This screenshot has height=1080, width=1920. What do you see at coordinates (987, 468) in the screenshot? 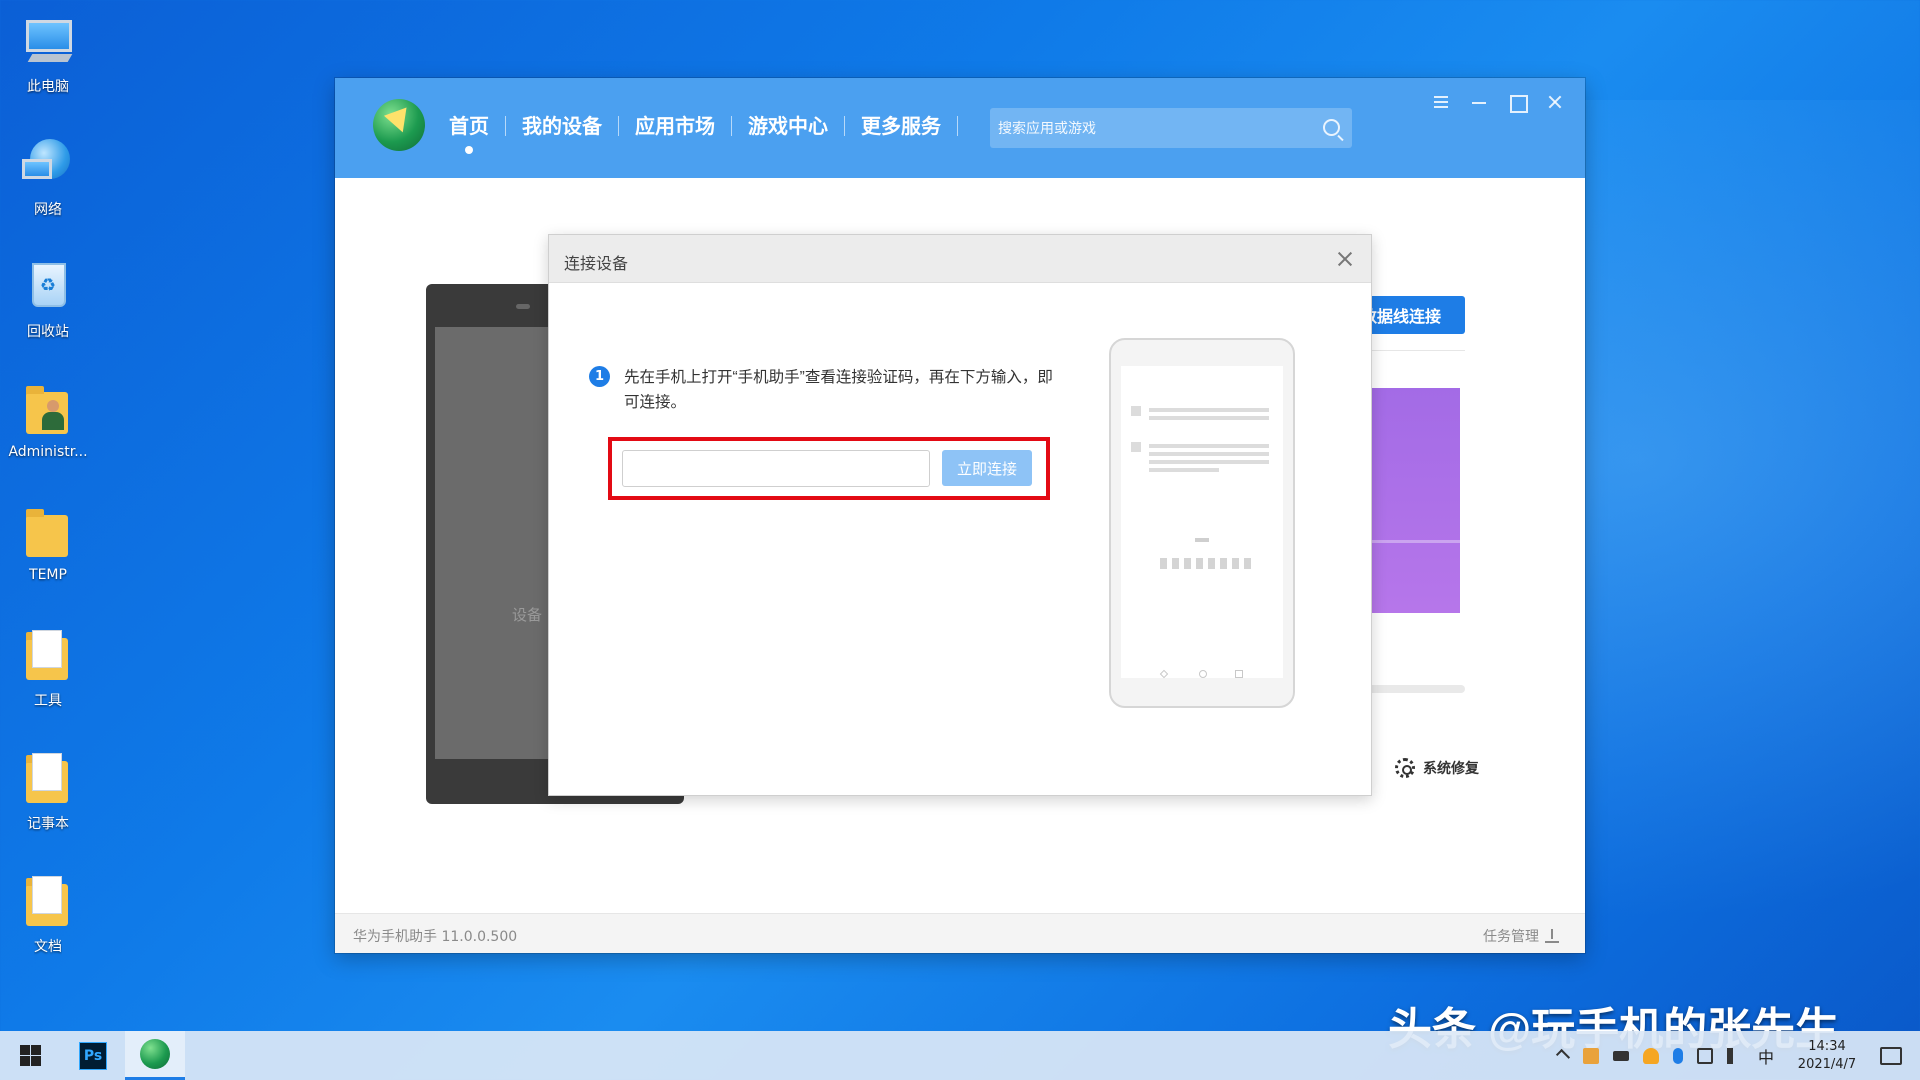
I see `connect-now-button: 立即连接` at bounding box center [987, 468].